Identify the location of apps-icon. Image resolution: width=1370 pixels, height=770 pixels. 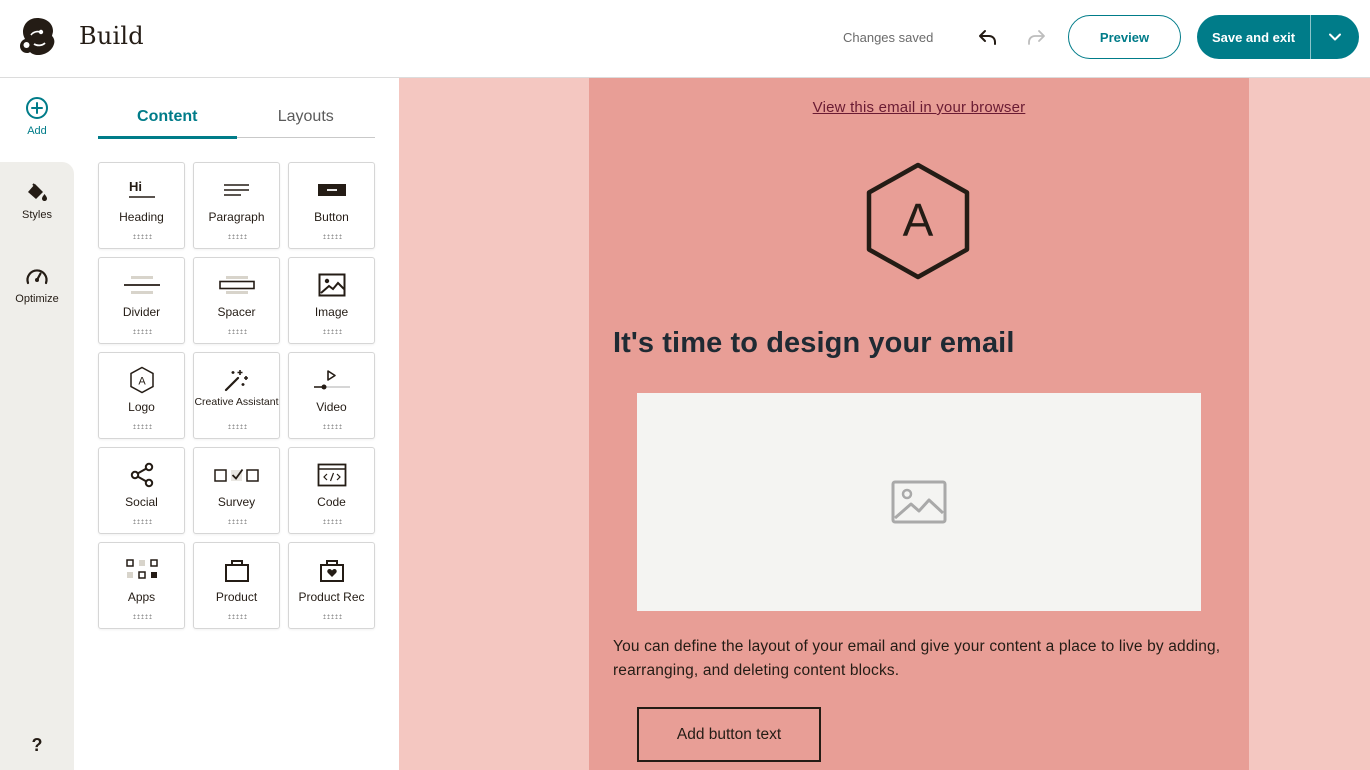
(141, 569).